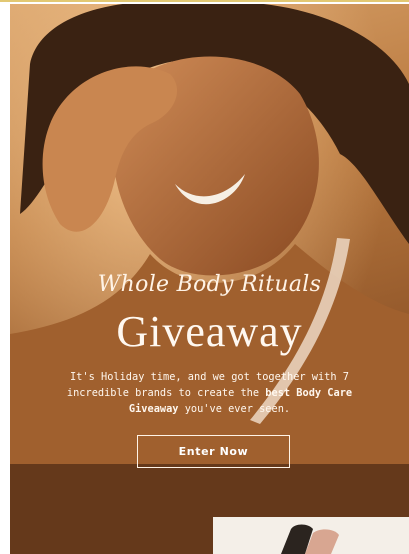 The height and width of the screenshot is (554, 409). Describe the element at coordinates (209, 331) in the screenshot. I see `headline-main: Giveaway` at that location.